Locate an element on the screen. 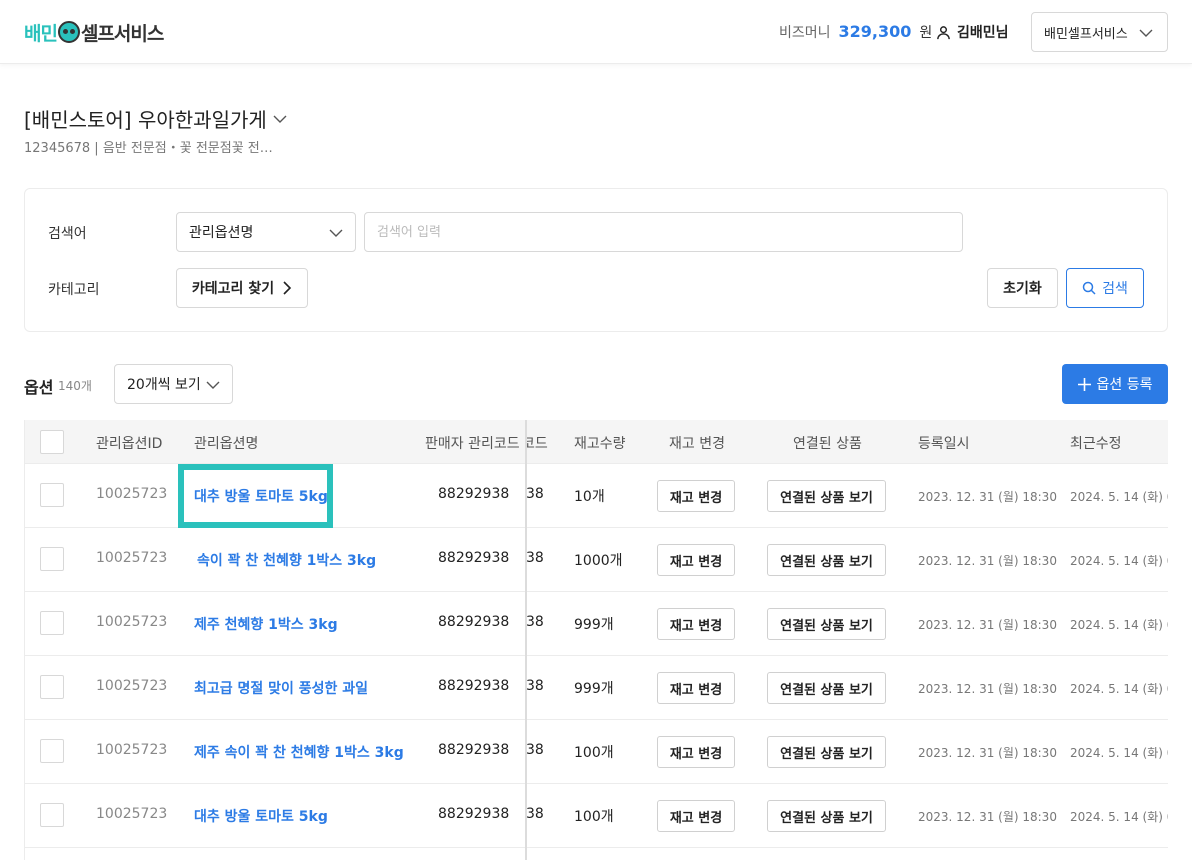  mascot-icon is located at coordinates (68, 32).